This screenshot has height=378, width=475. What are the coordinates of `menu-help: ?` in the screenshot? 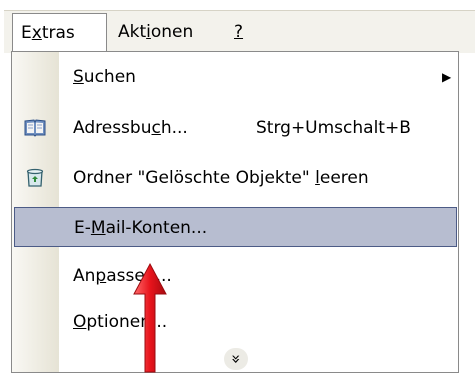 It's located at (238, 32).